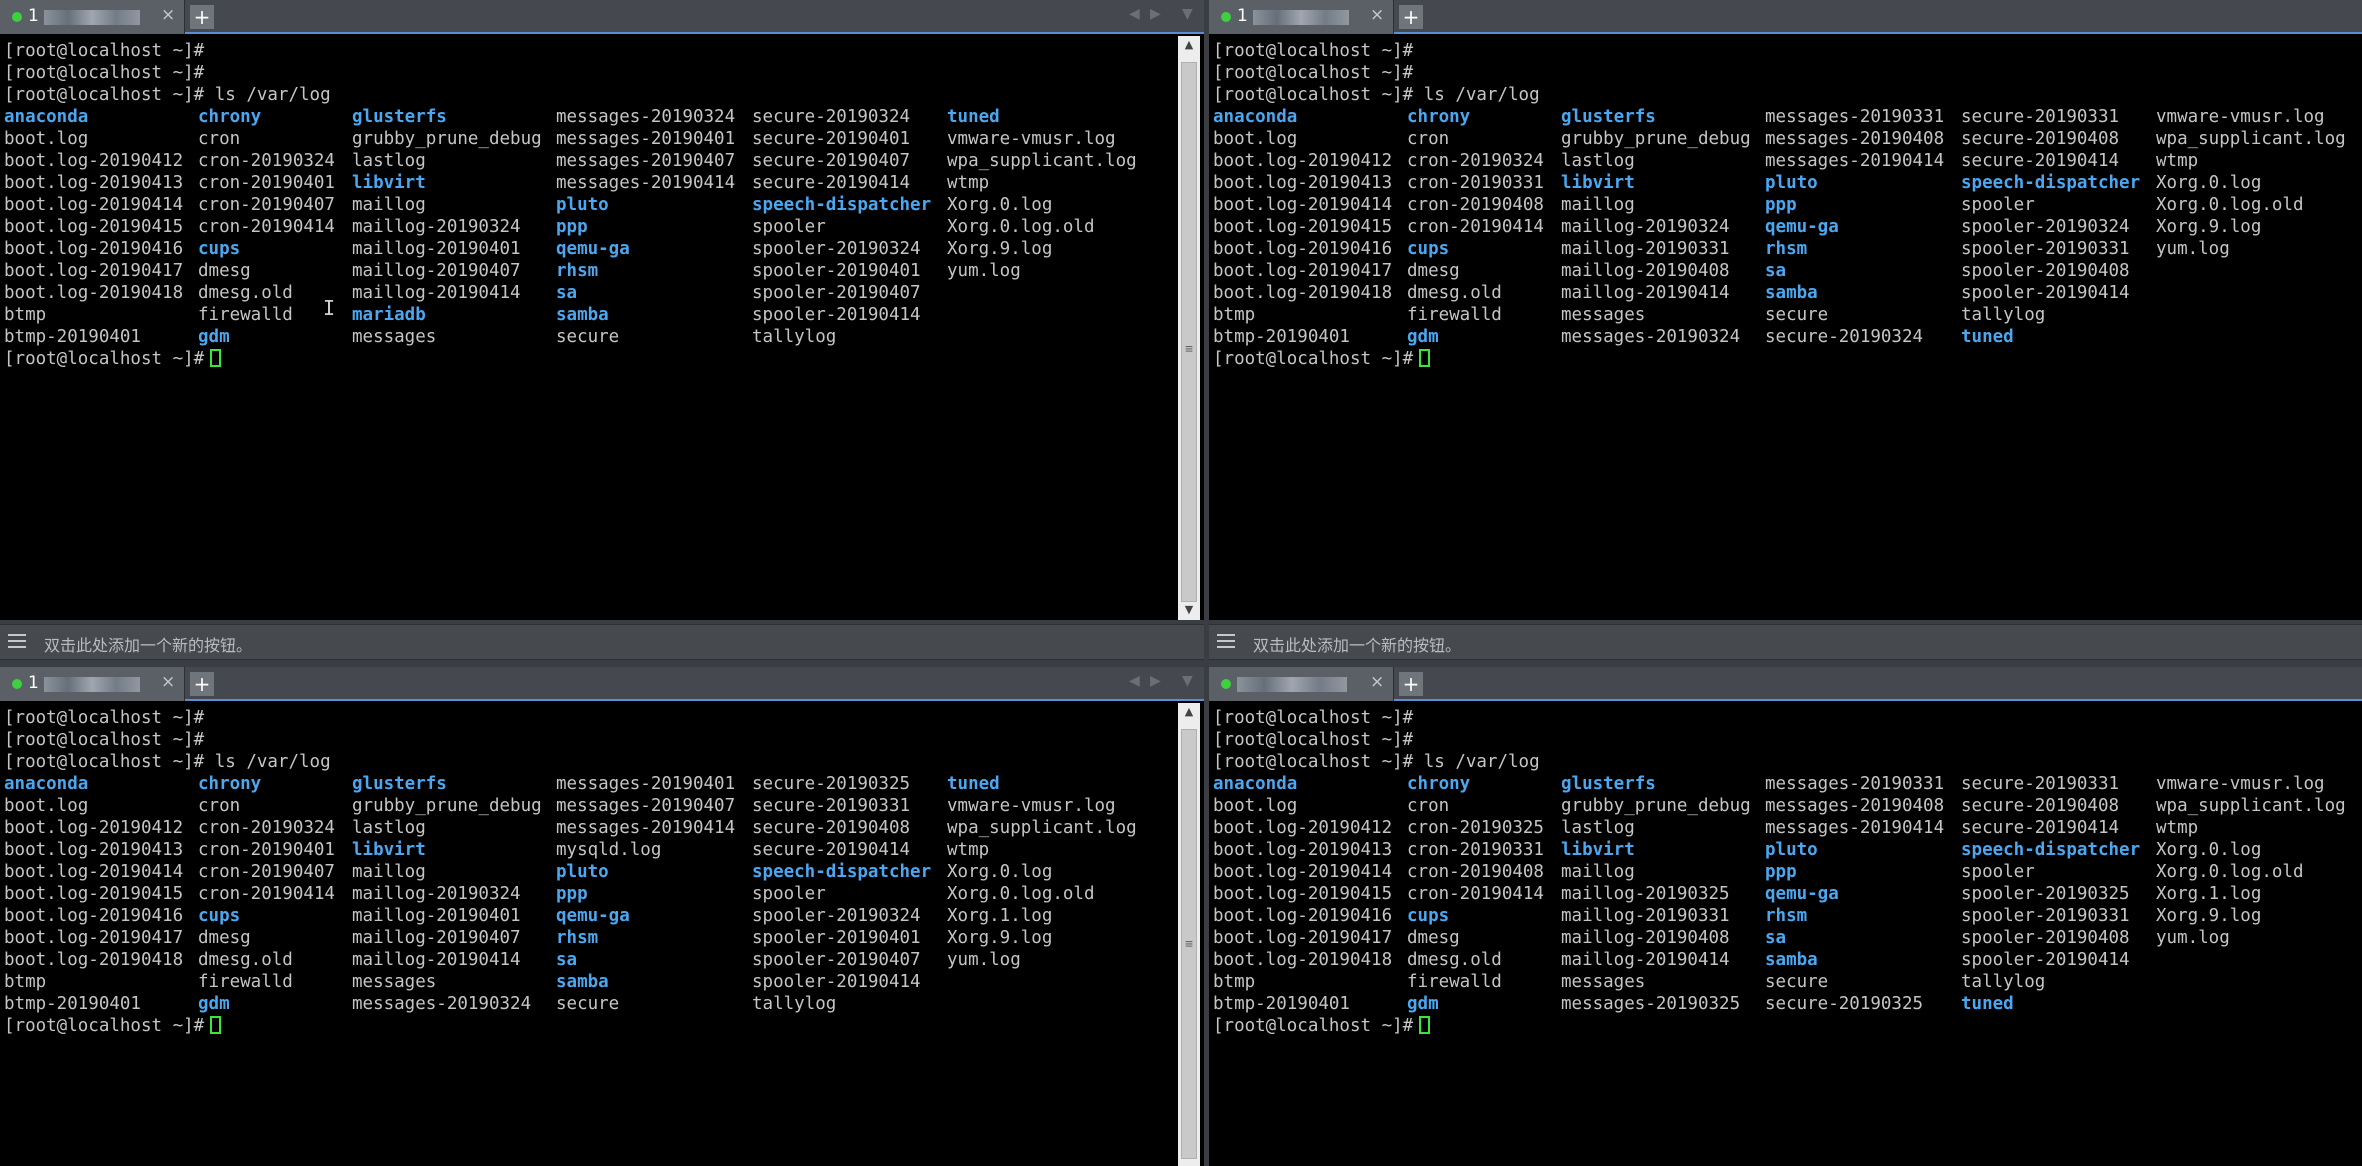 This screenshot has height=1166, width=2362. I want to click on file-entry: firewalld, so click(245, 982).